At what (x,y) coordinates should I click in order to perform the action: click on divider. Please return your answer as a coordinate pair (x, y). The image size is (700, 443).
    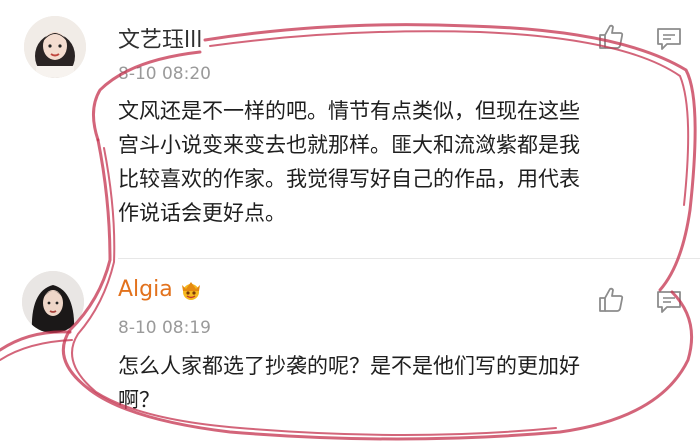
    Looking at the image, I should click on (409, 258).